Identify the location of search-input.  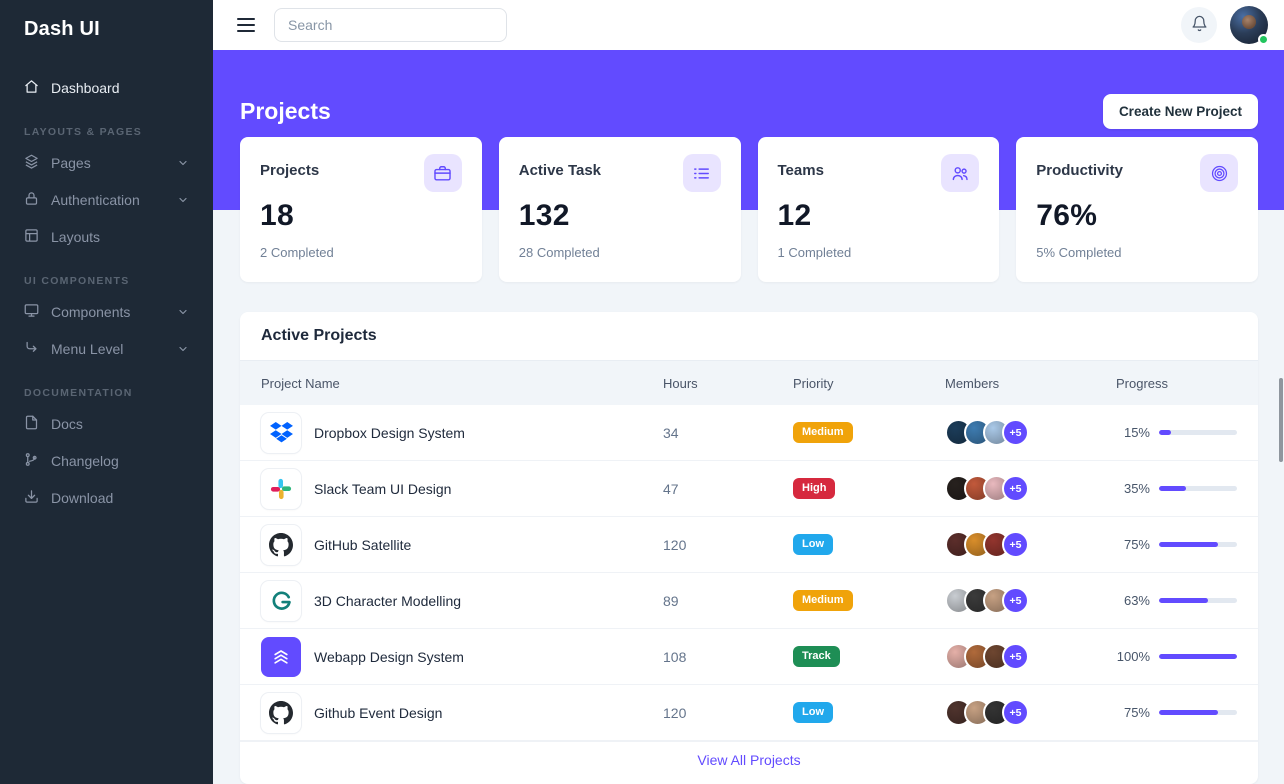
(390, 24).